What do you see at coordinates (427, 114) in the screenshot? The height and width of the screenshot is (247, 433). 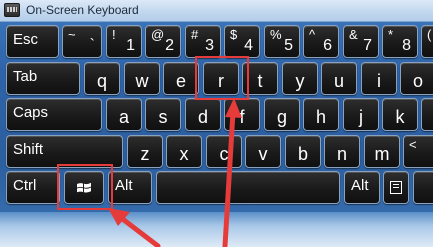 I see `key-l` at bounding box center [427, 114].